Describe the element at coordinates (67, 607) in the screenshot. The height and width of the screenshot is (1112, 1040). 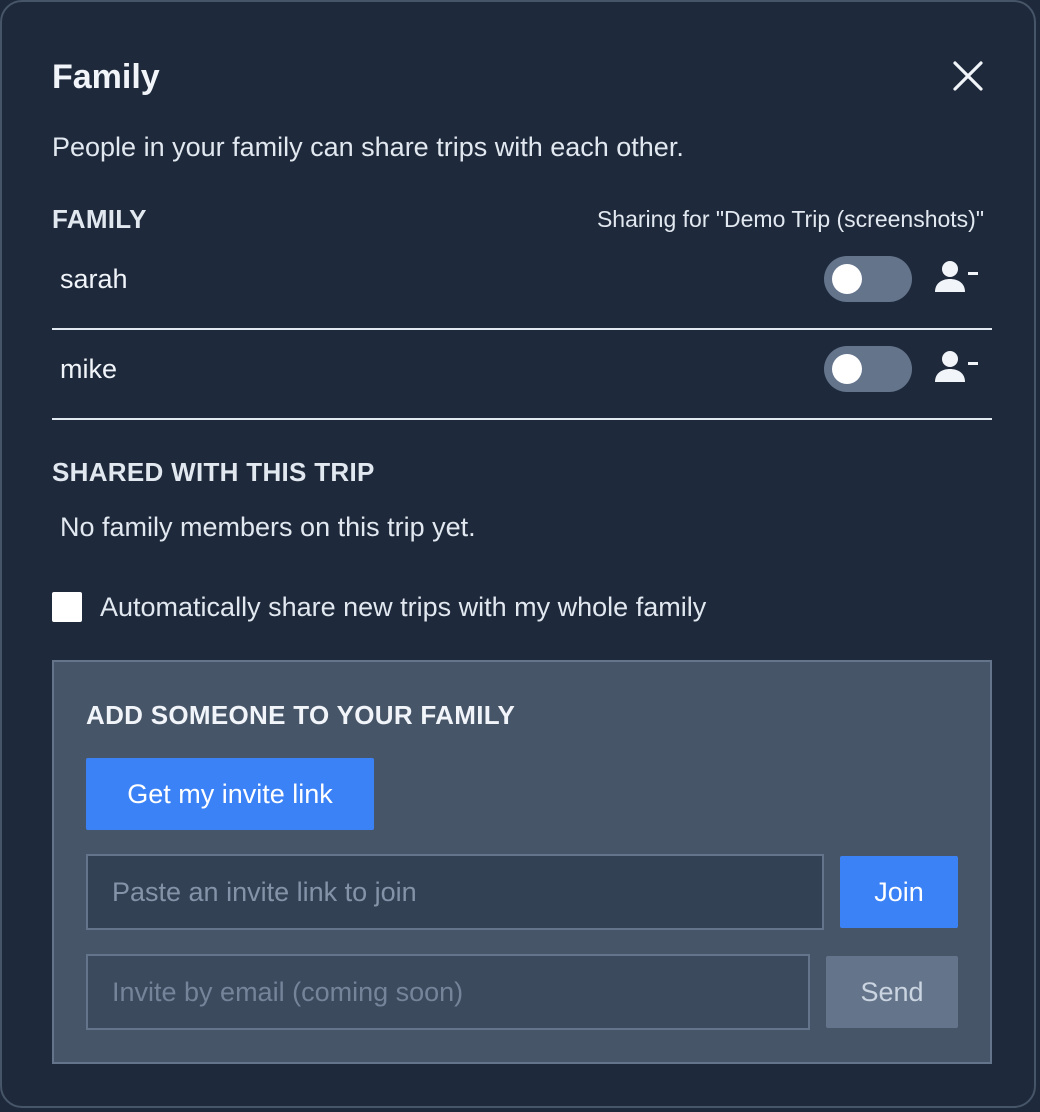
I see `auto-share-checkbox` at that location.